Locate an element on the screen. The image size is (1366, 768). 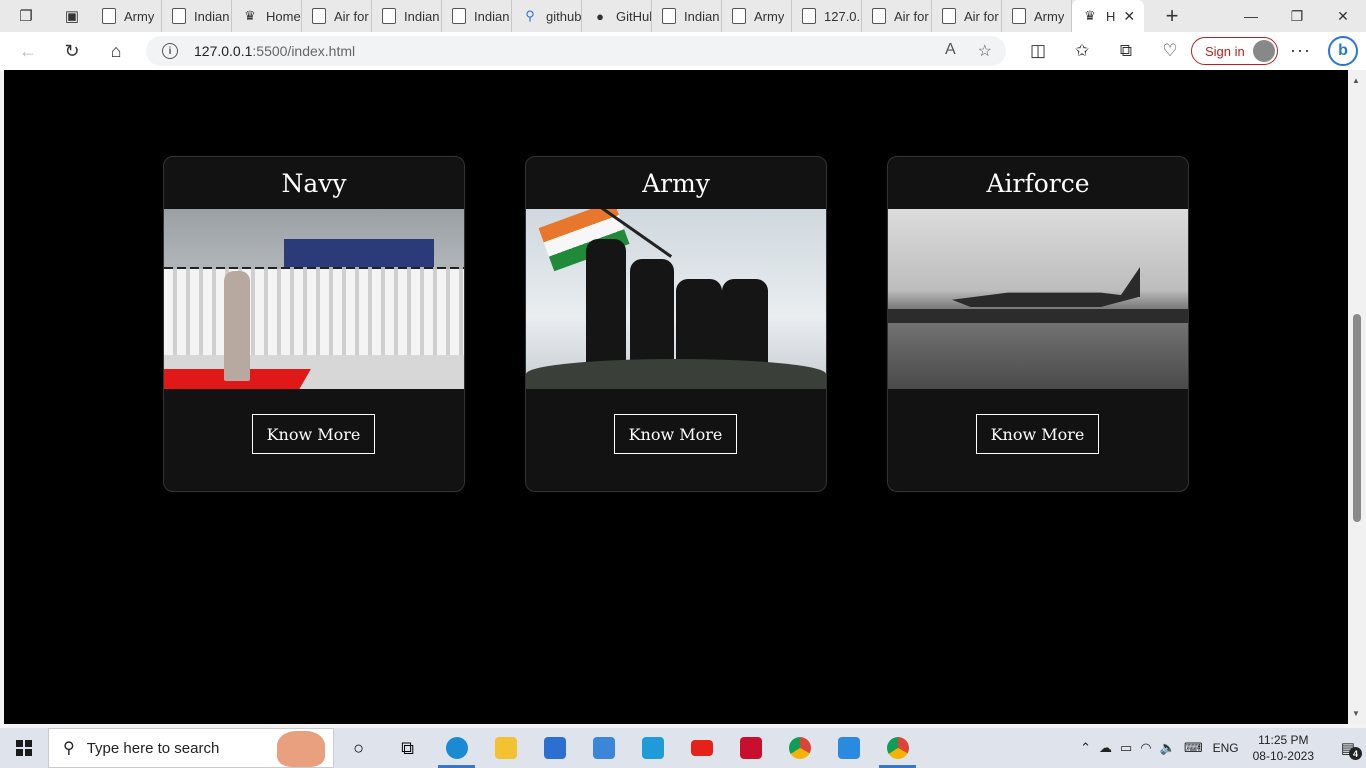
close-window-icon: ✕ is located at coordinates (1343, 16).